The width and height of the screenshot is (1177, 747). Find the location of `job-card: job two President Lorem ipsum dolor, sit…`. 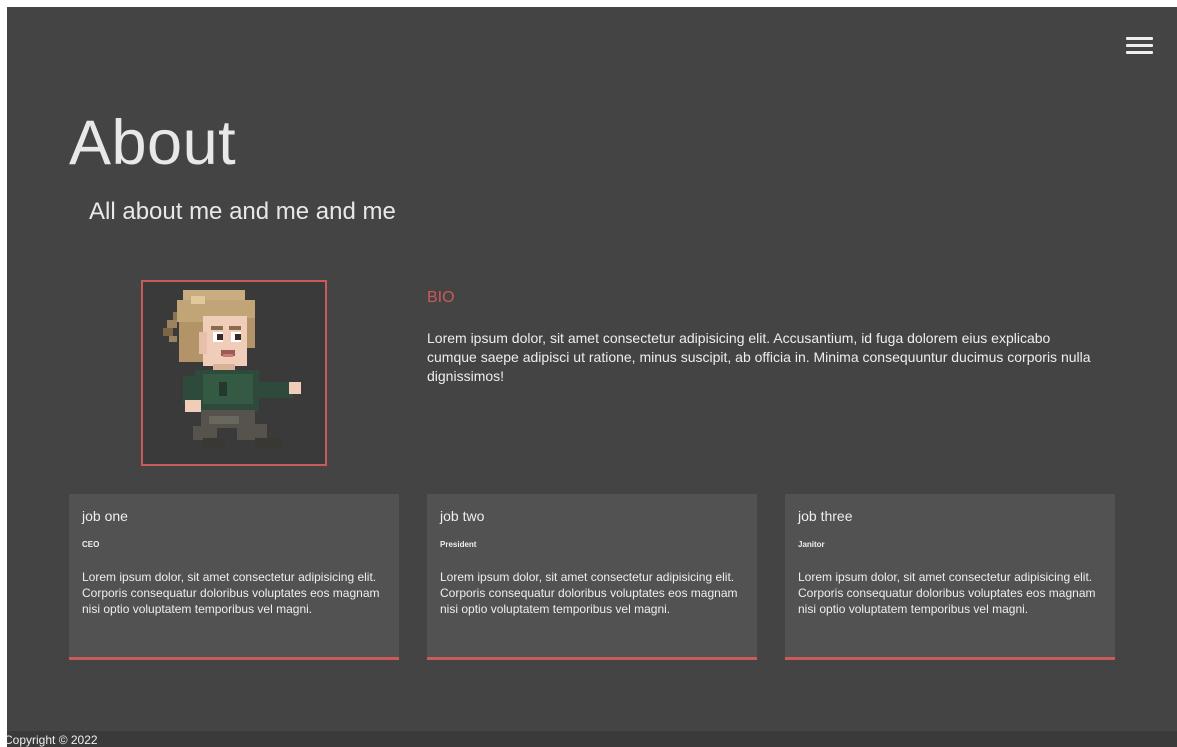

job-card: job two President Lorem ipsum dolor, sit… is located at coordinates (592, 577).